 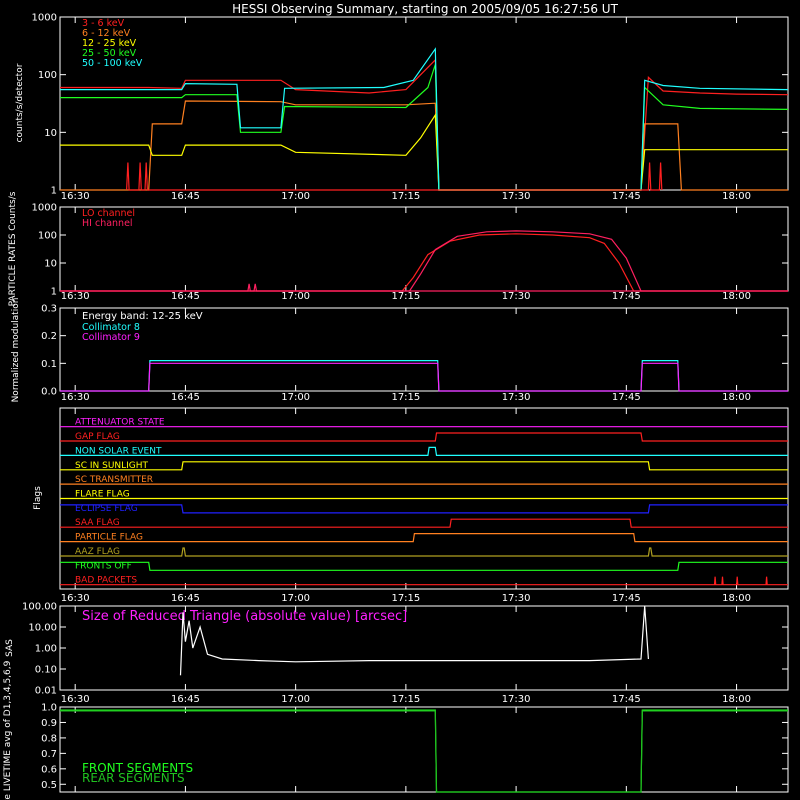 What do you see at coordinates (49, 364) in the screenshot?
I see `y-tick-label: 0.1` at bounding box center [49, 364].